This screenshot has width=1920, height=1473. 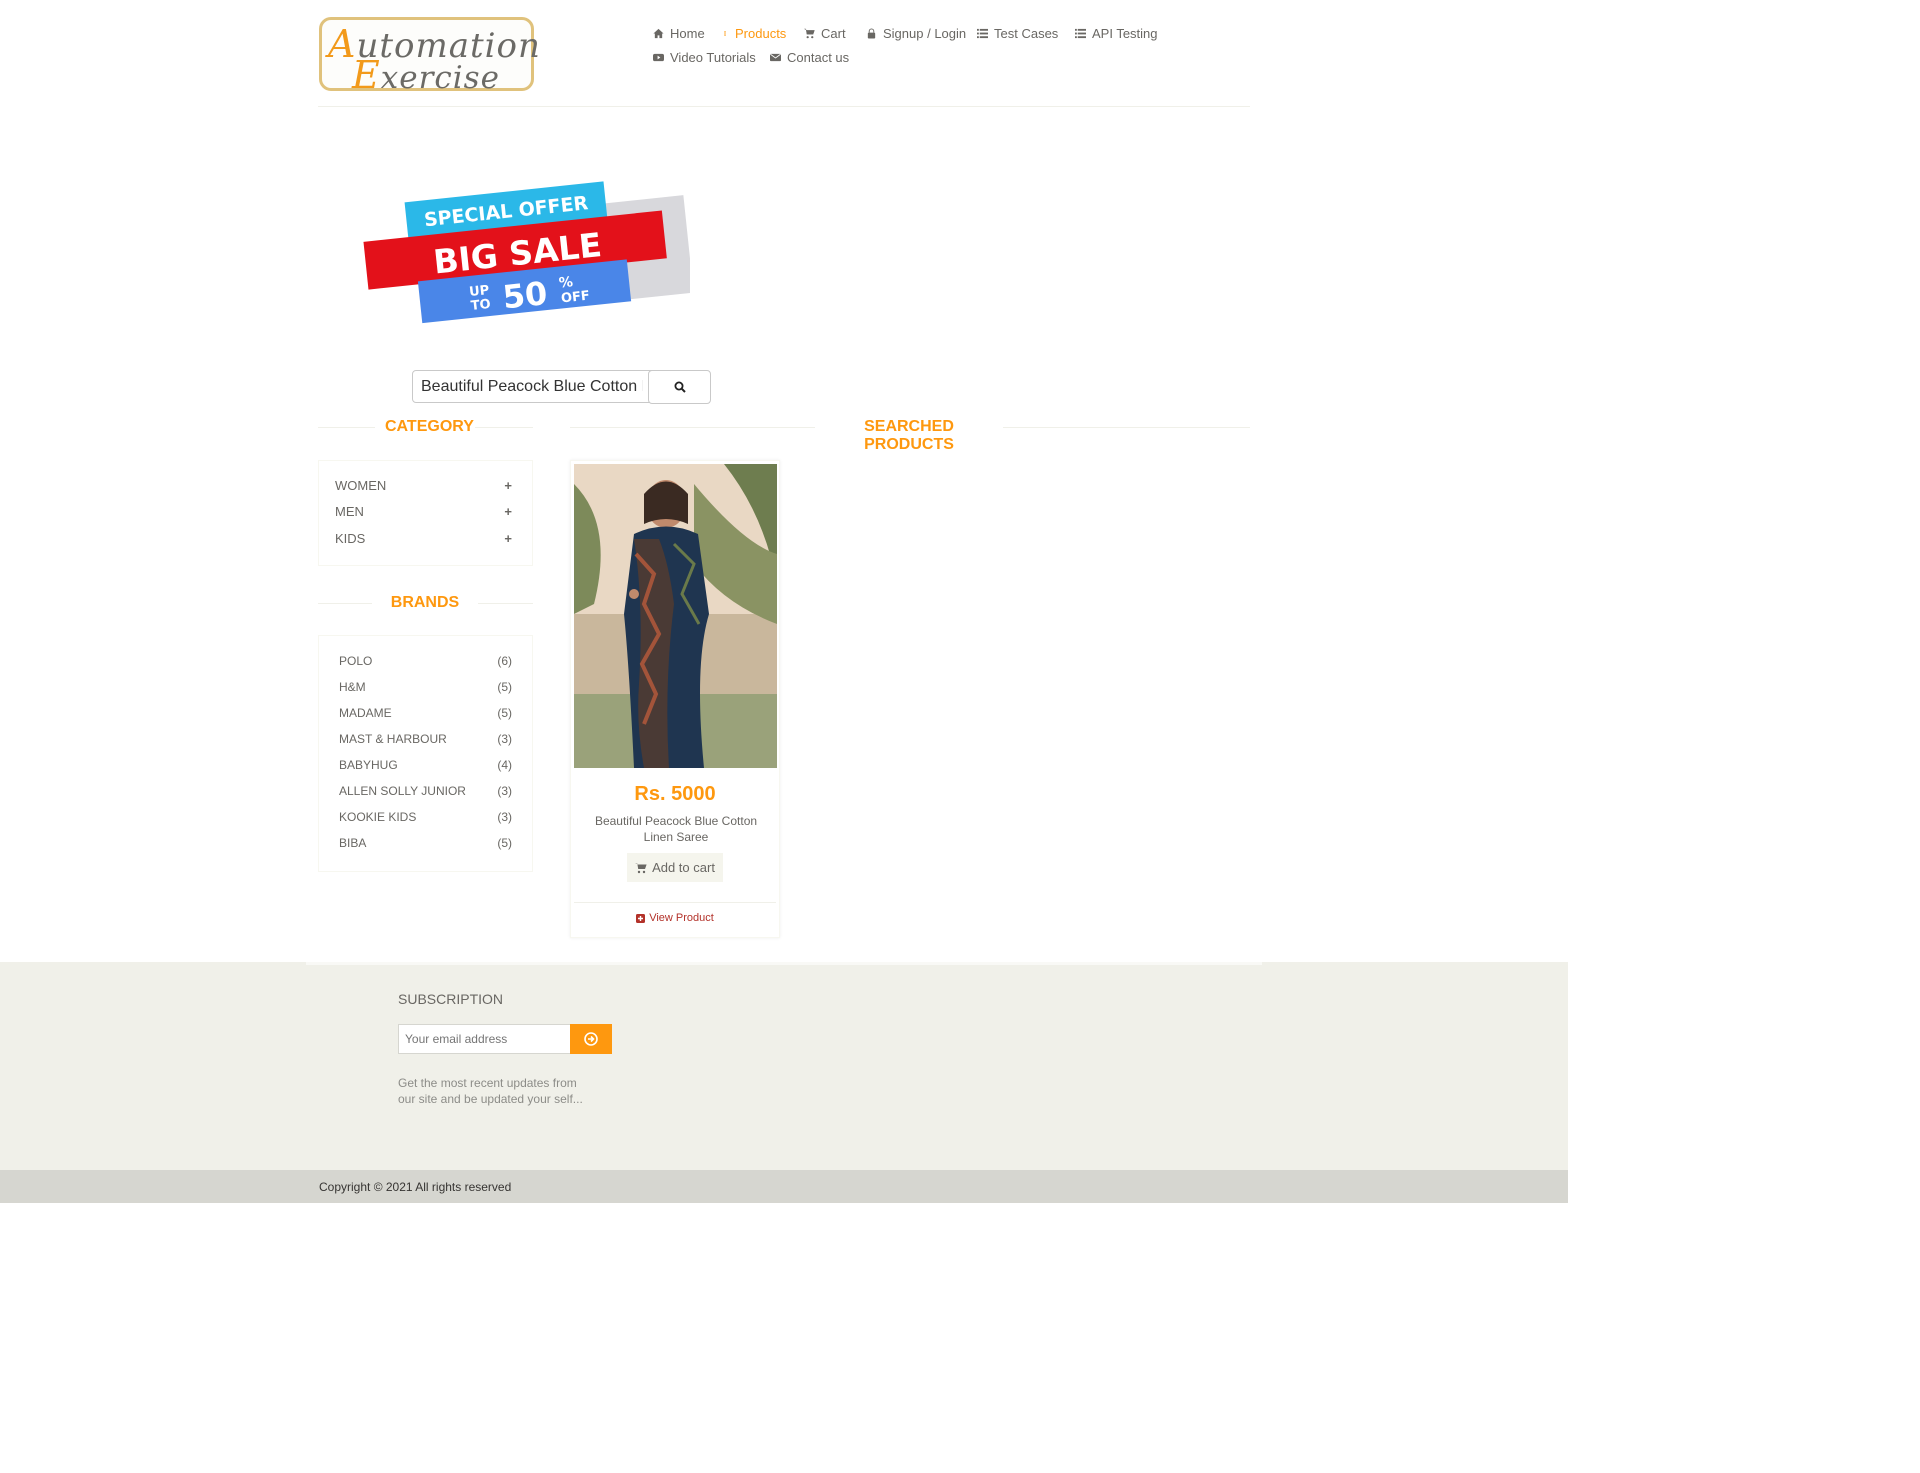 I want to click on view-product-link: View Product, so click(x=675, y=918).